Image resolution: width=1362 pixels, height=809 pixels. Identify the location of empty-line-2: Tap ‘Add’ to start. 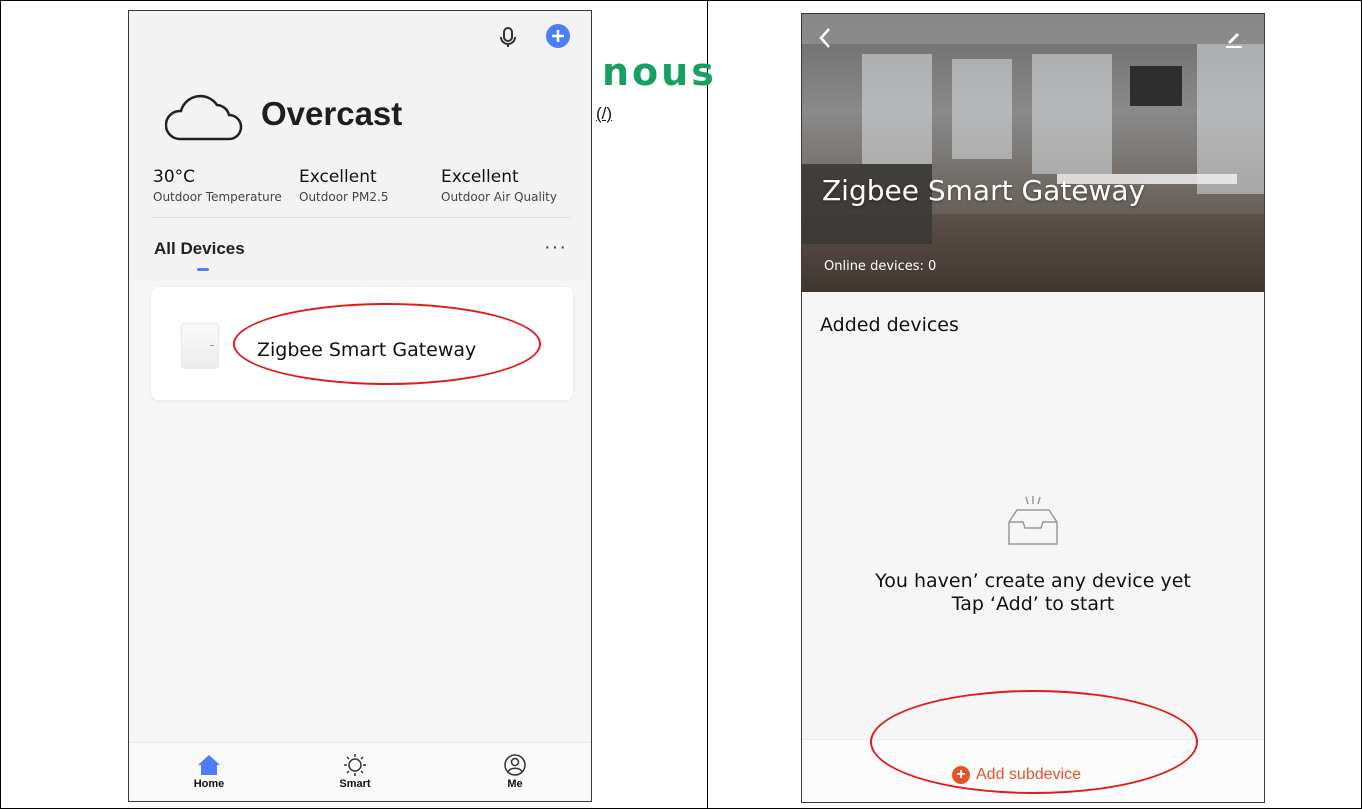
(1033, 604).